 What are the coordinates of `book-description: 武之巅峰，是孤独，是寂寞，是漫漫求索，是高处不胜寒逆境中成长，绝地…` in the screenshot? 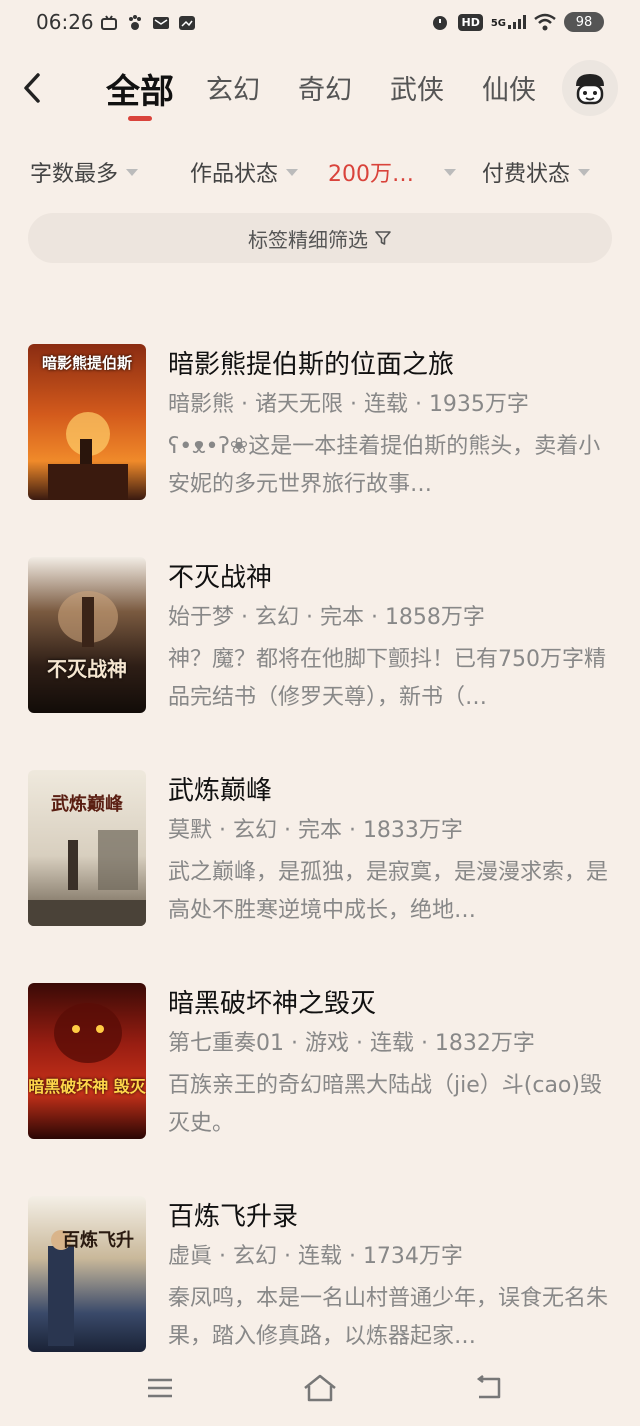 It's located at (388, 891).